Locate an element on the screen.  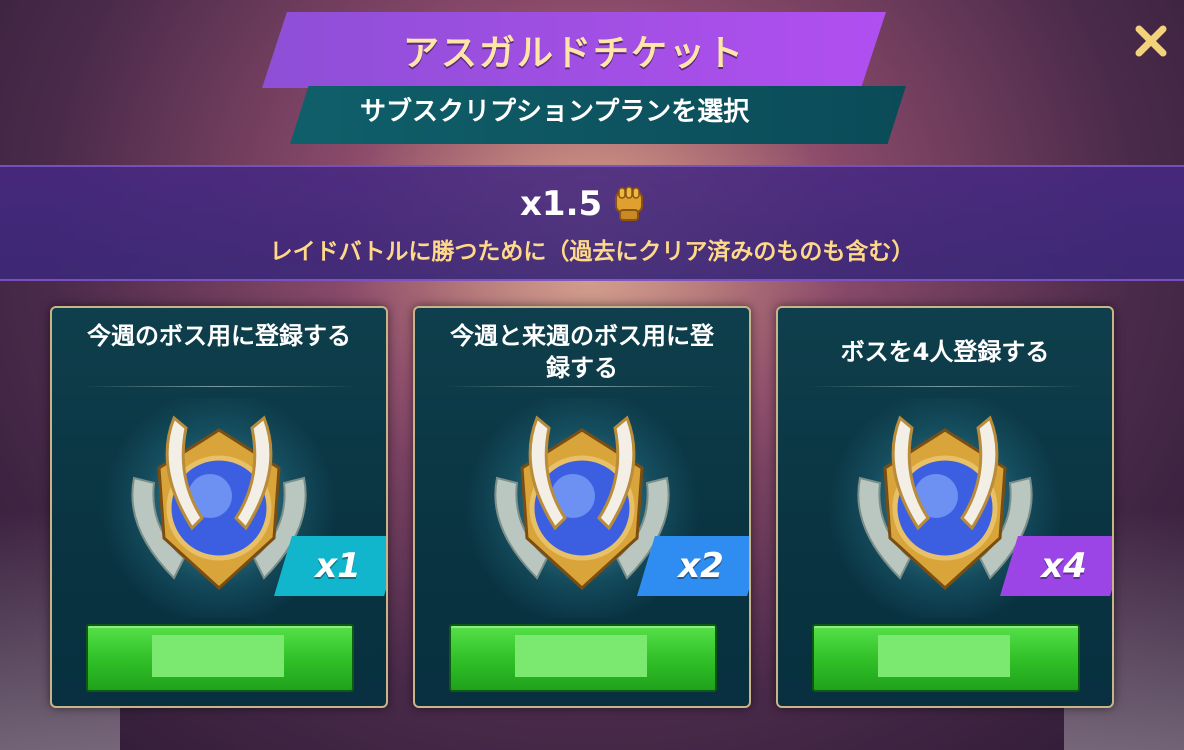
subtitle-label: サブスクリプションプランを選択 is located at coordinates (555, 112).